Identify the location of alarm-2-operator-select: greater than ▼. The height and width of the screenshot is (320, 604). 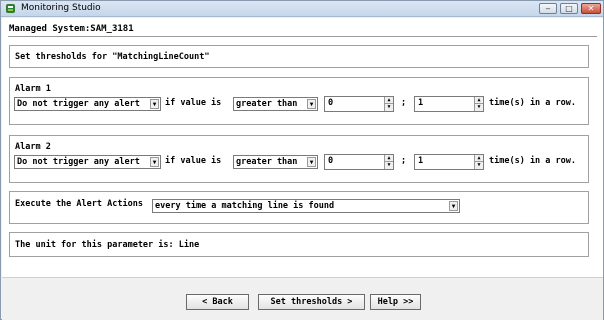
(275, 162).